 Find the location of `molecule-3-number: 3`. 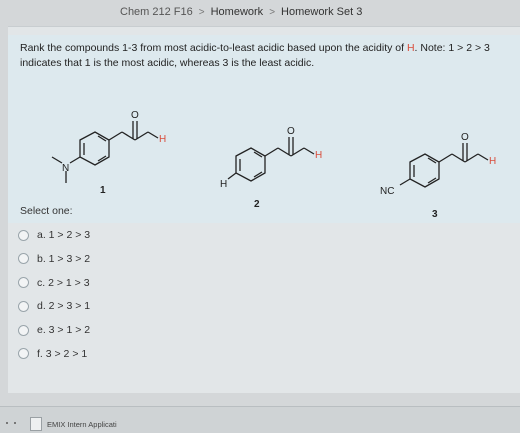

molecule-3-number: 3 is located at coordinates (435, 214).